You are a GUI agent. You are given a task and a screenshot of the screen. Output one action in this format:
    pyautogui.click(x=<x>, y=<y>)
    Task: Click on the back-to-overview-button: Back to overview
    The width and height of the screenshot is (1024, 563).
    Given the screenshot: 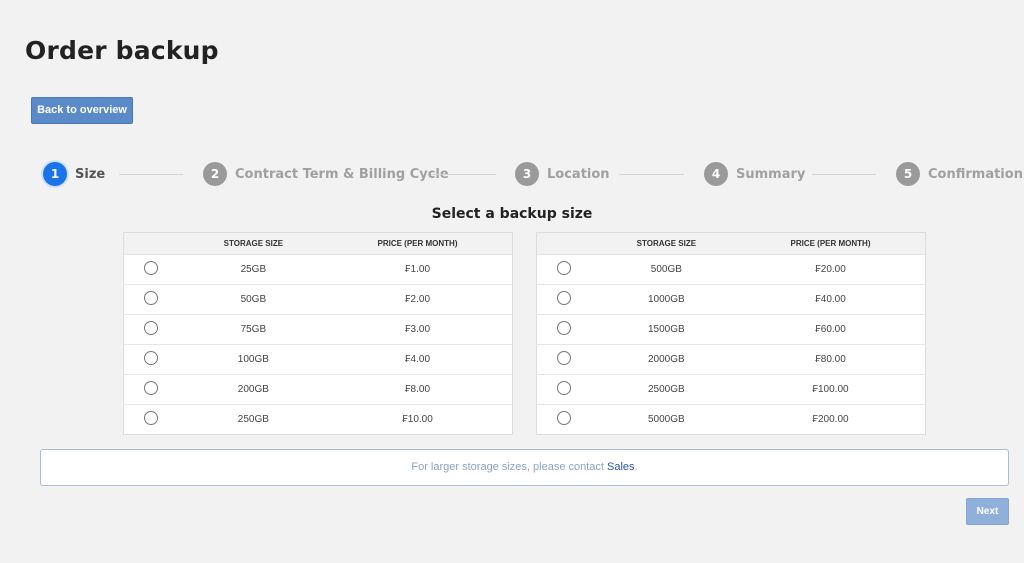 What is the action you would take?
    pyautogui.click(x=82, y=110)
    